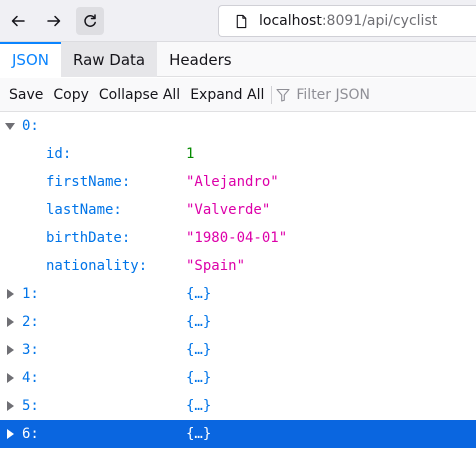 The height and width of the screenshot is (454, 476). What do you see at coordinates (241, 21) in the screenshot?
I see `page-info-icon` at bounding box center [241, 21].